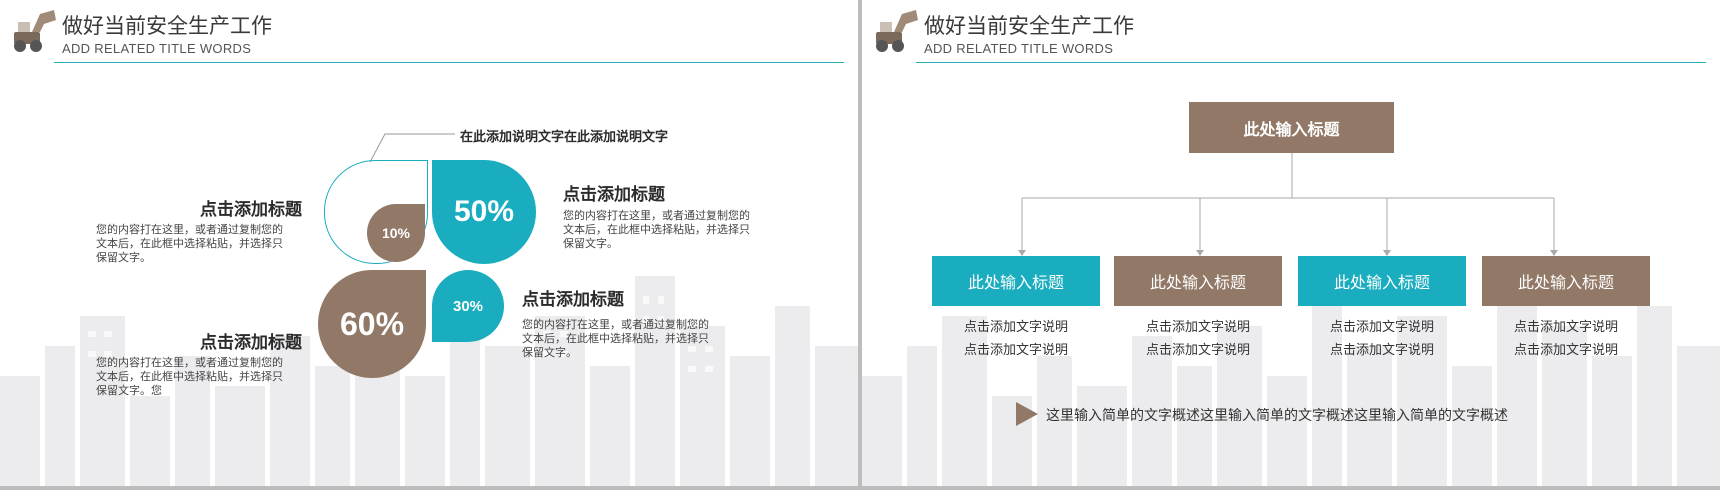 The image size is (1720, 490). What do you see at coordinates (1566, 339) in the screenshot?
I see `child-4-caption: 点击添加文字说明 点击添加文字说明` at bounding box center [1566, 339].